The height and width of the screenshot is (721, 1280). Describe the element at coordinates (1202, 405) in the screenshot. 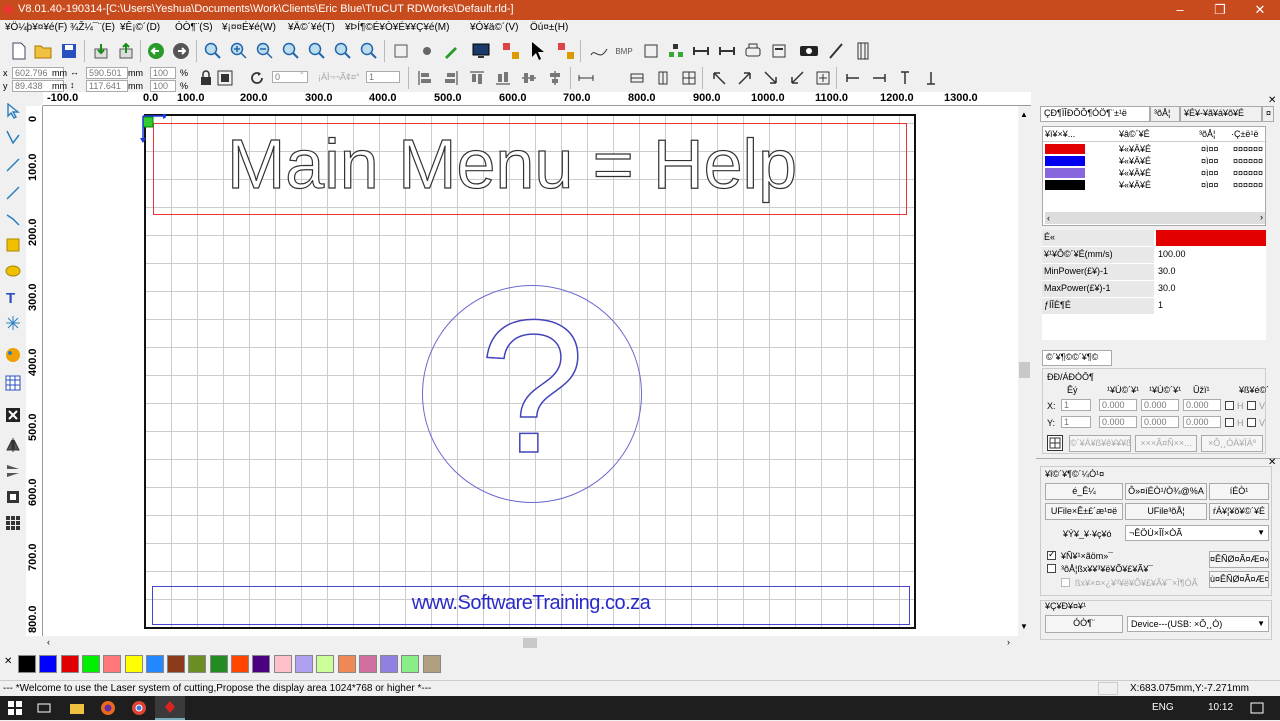

I see `array-x-dist: 0.000` at that location.